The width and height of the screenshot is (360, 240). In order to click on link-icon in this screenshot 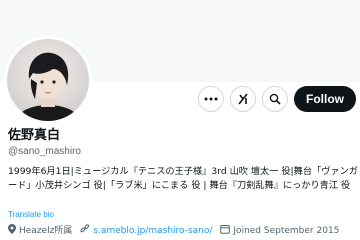, I will do `click(85, 231)`.